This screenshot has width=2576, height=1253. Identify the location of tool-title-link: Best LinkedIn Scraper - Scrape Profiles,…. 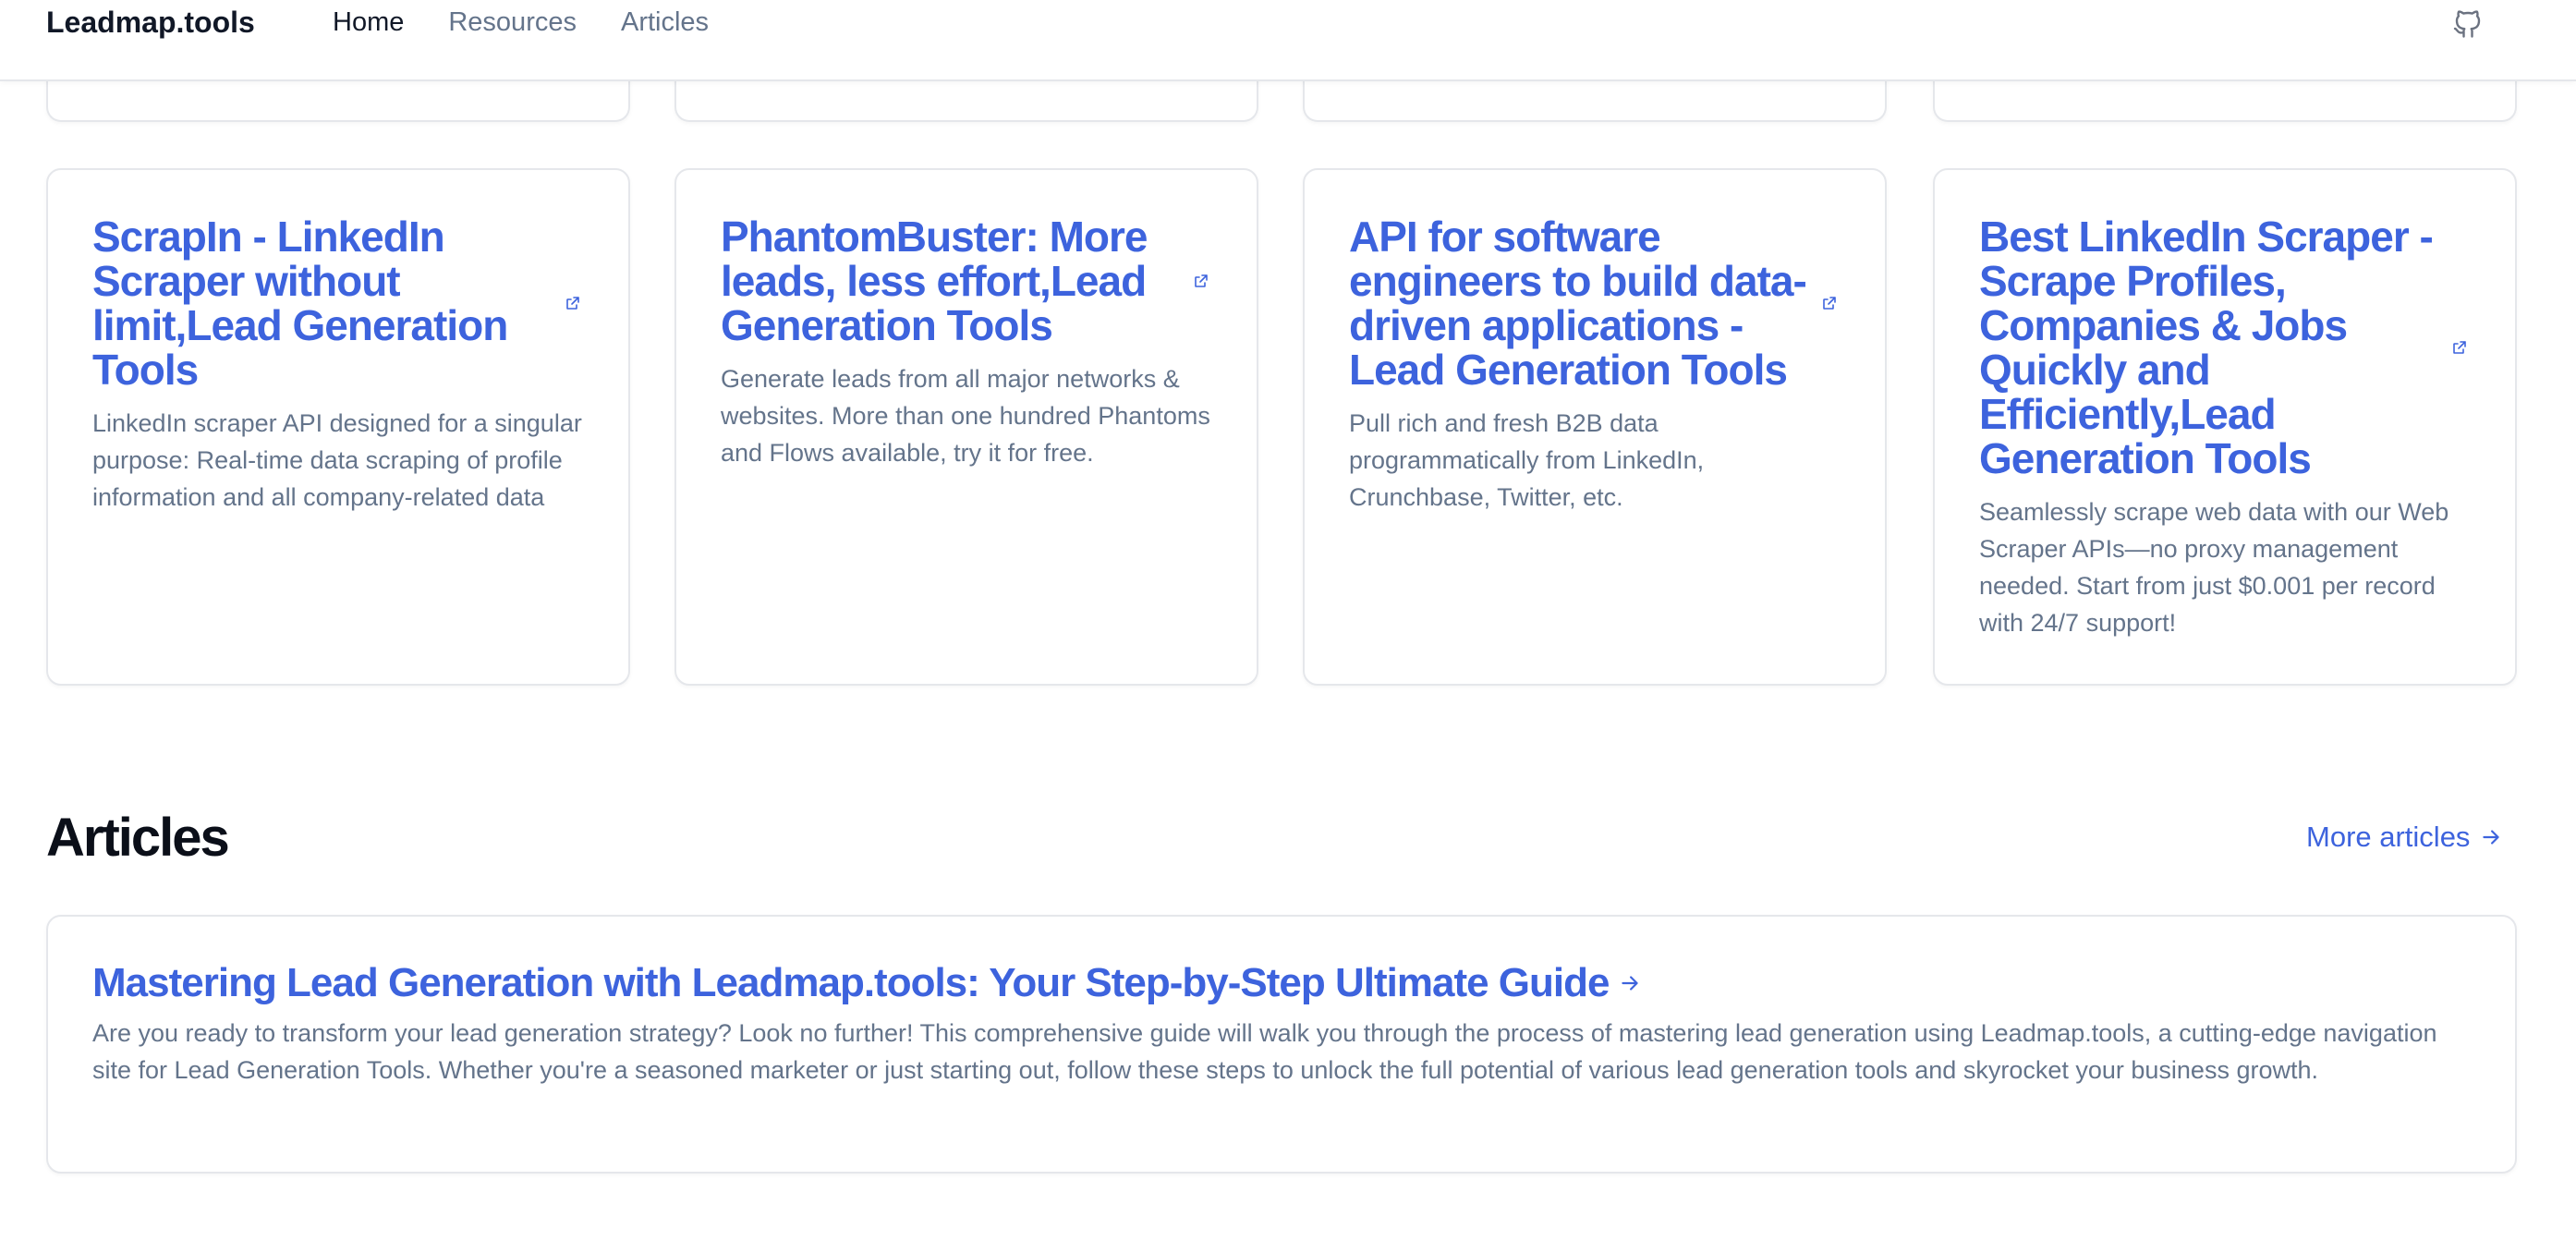
(2208, 347).